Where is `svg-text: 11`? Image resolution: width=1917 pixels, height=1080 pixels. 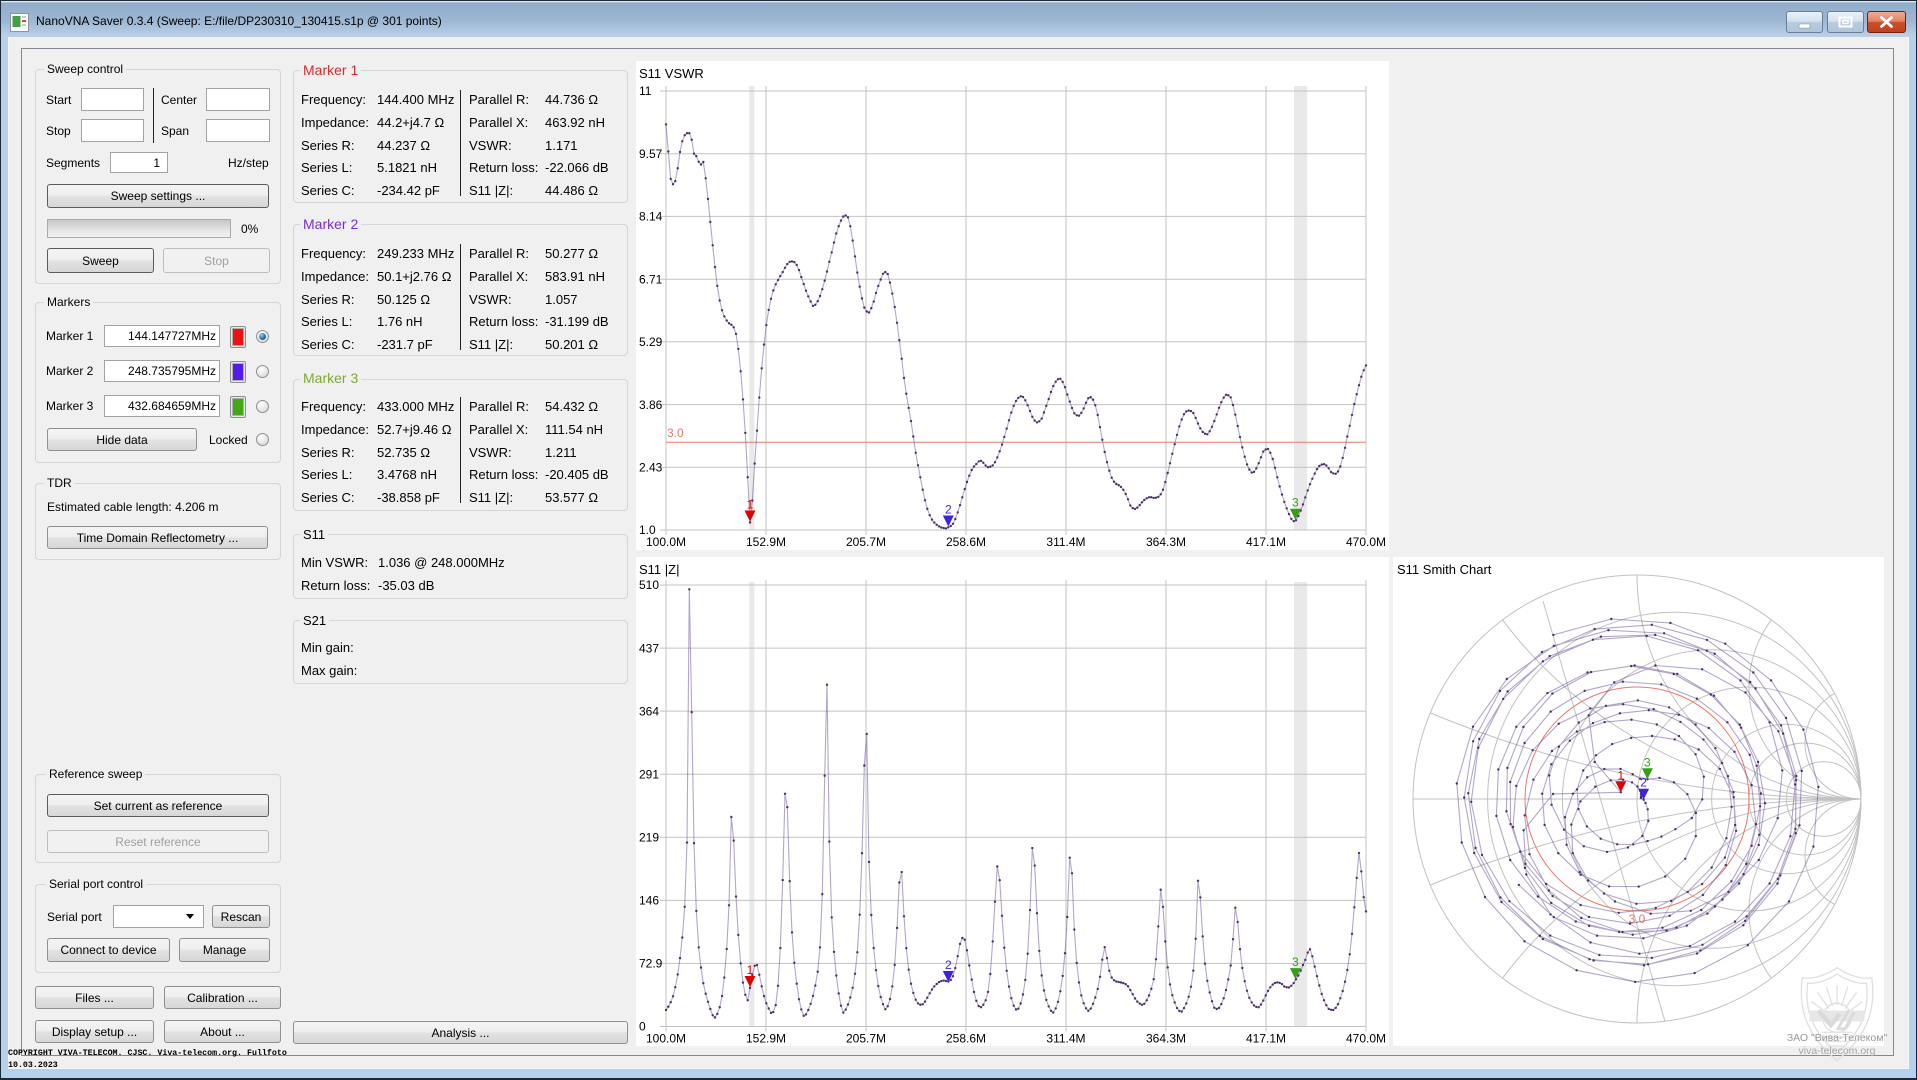 svg-text: 11 is located at coordinates (645, 91).